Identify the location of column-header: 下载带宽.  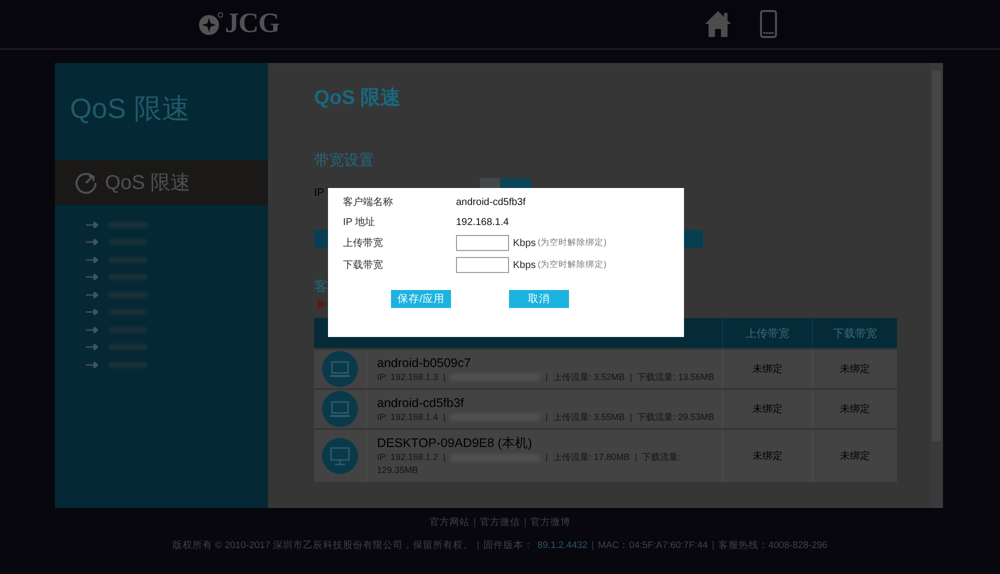
(854, 333).